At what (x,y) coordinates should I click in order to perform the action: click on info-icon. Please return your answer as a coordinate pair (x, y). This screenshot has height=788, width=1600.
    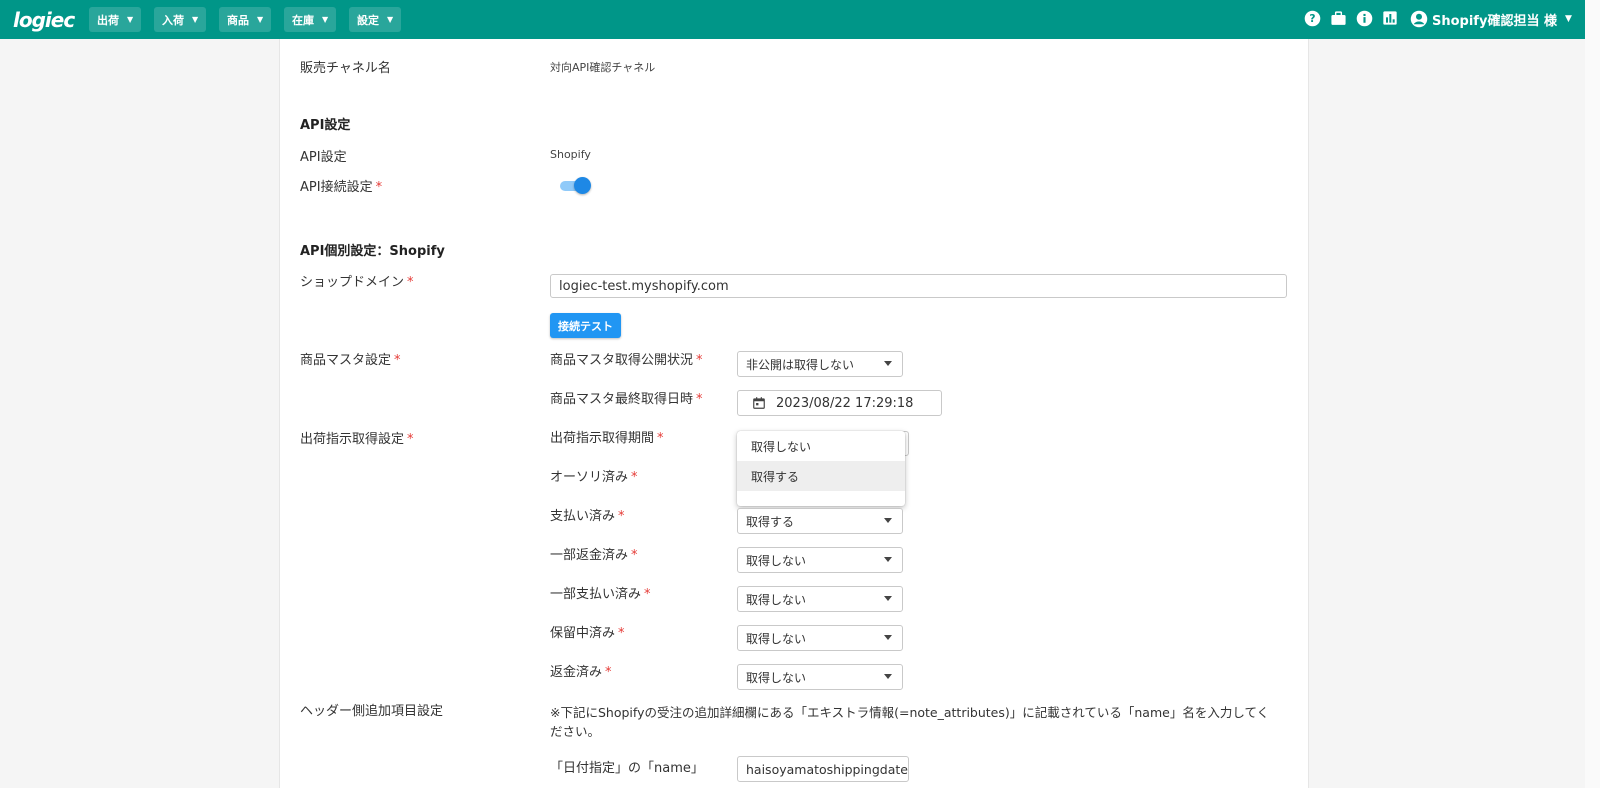
    Looking at the image, I should click on (1364, 18).